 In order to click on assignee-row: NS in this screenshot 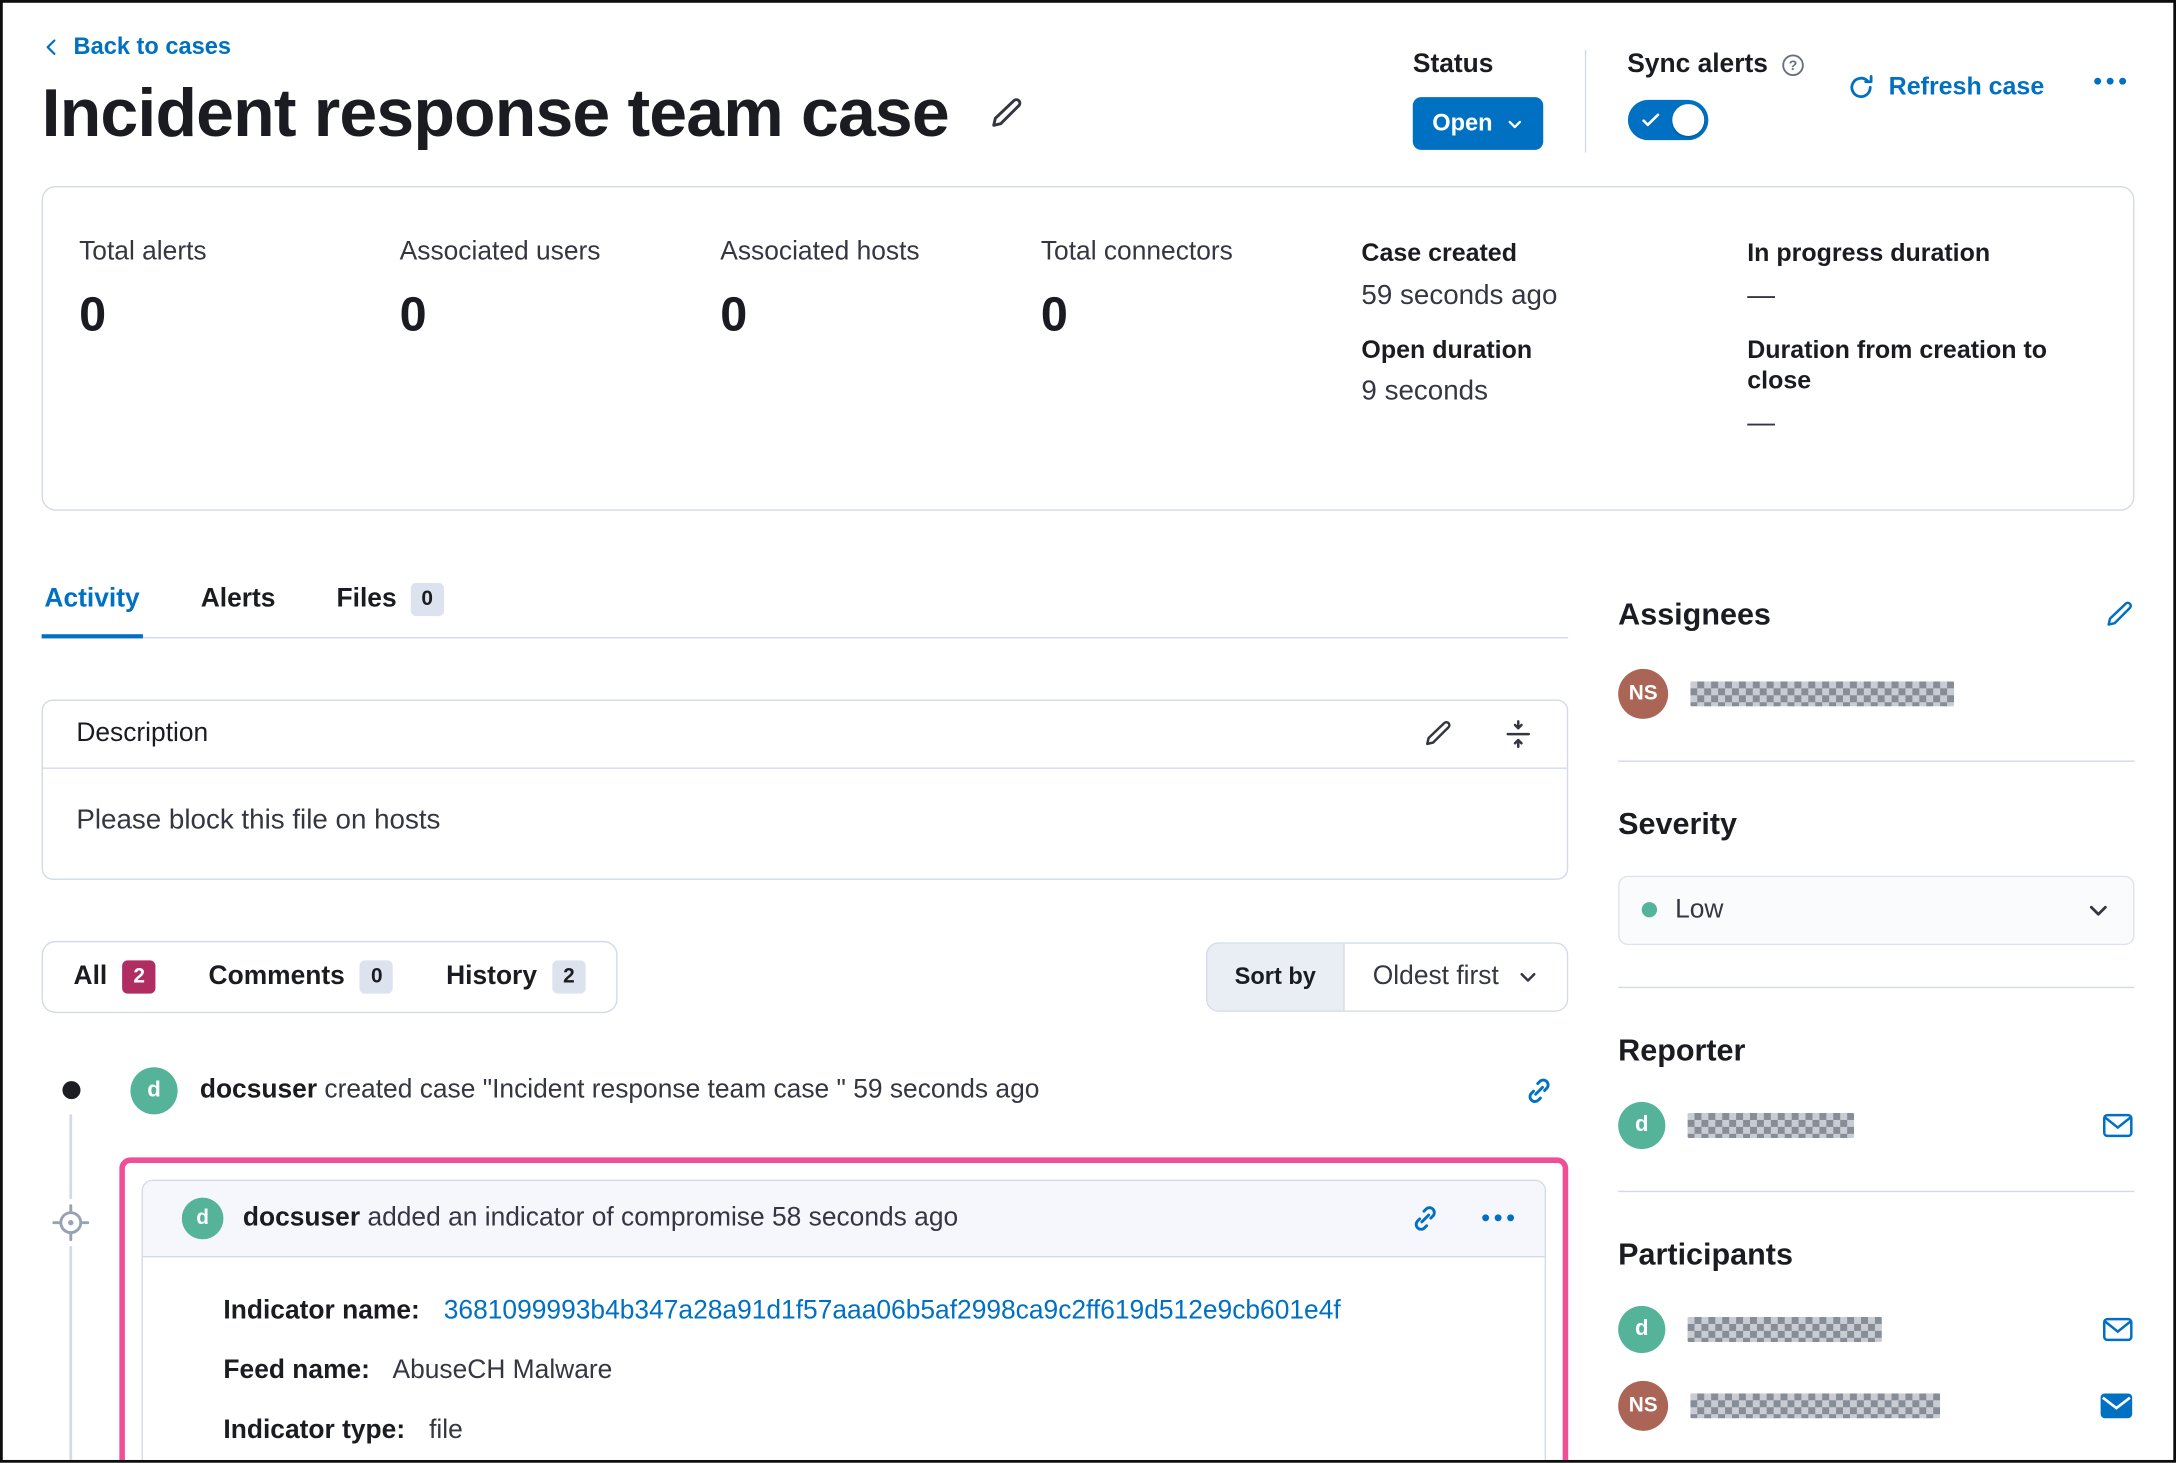, I will do `click(1876, 693)`.